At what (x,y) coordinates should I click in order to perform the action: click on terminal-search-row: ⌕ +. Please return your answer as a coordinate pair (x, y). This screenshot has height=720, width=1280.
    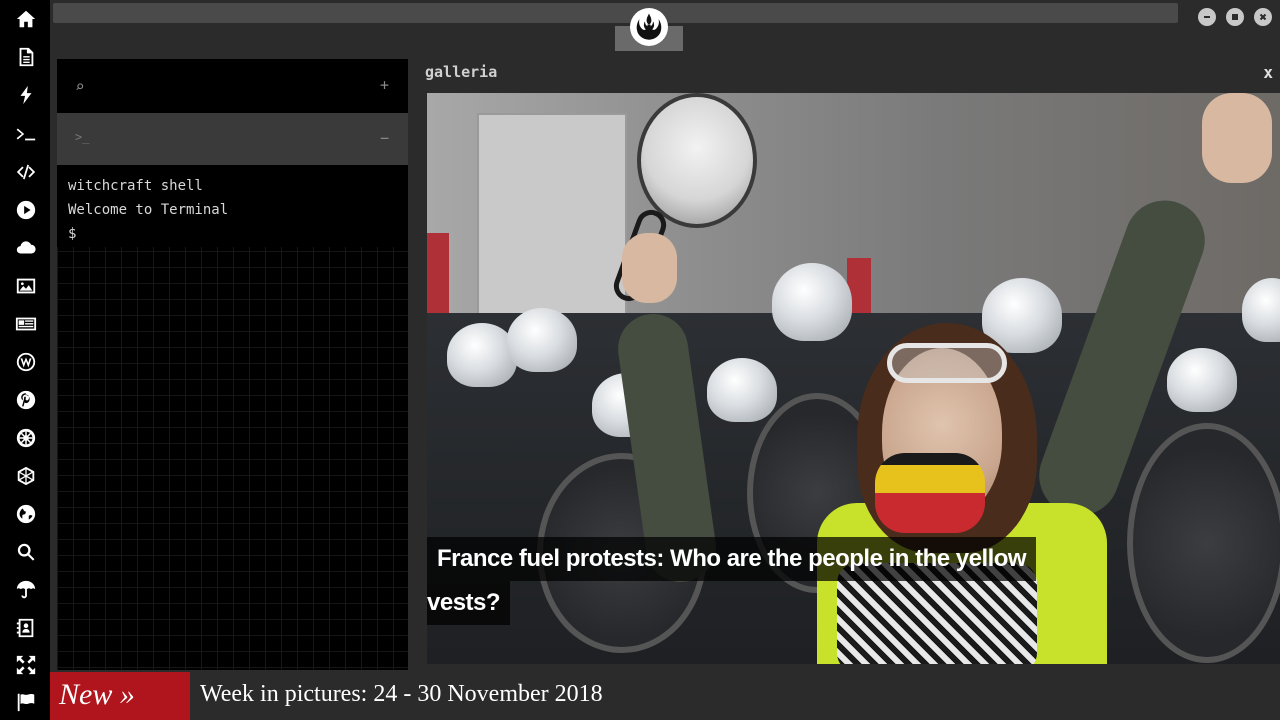
    Looking at the image, I should click on (232, 86).